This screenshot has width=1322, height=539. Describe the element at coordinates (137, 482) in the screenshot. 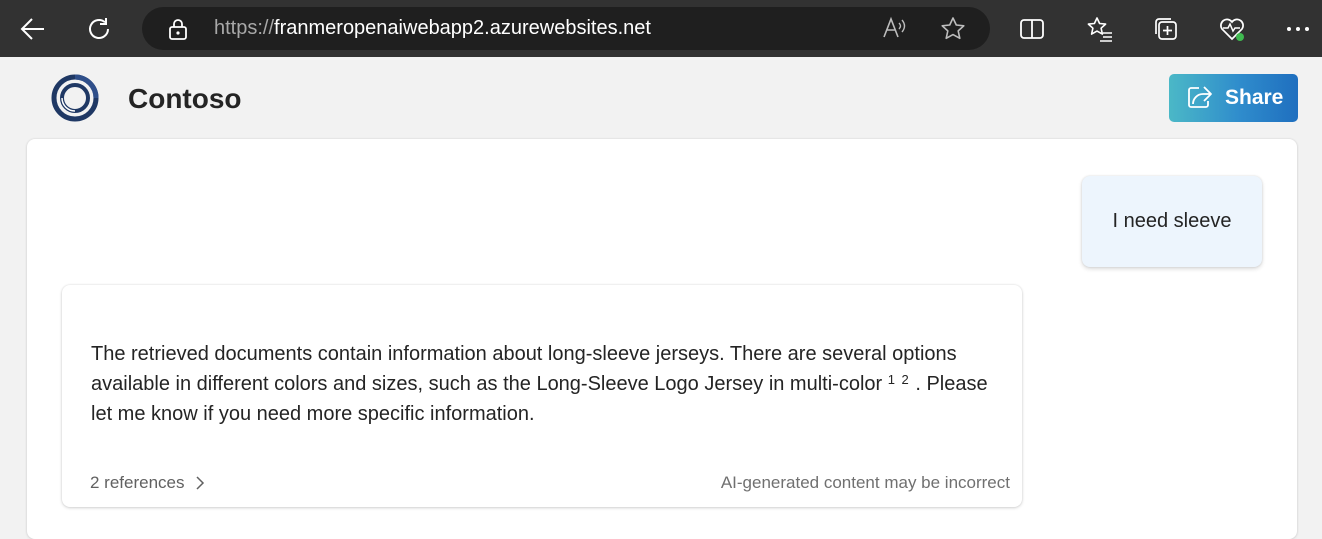

I see `references-label: 2 references` at that location.